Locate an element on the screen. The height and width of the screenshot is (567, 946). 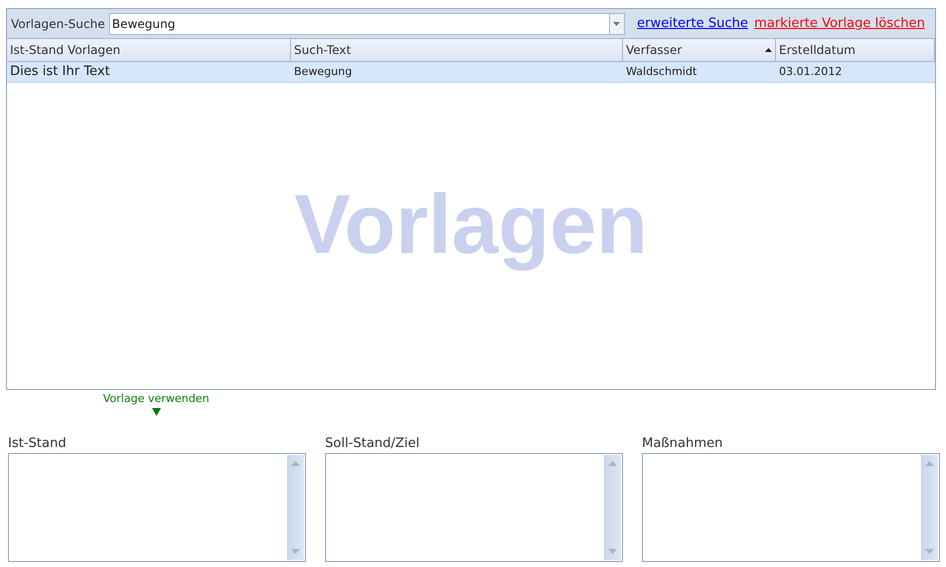
search-label: Vorlagen-Suche is located at coordinates (58, 24).